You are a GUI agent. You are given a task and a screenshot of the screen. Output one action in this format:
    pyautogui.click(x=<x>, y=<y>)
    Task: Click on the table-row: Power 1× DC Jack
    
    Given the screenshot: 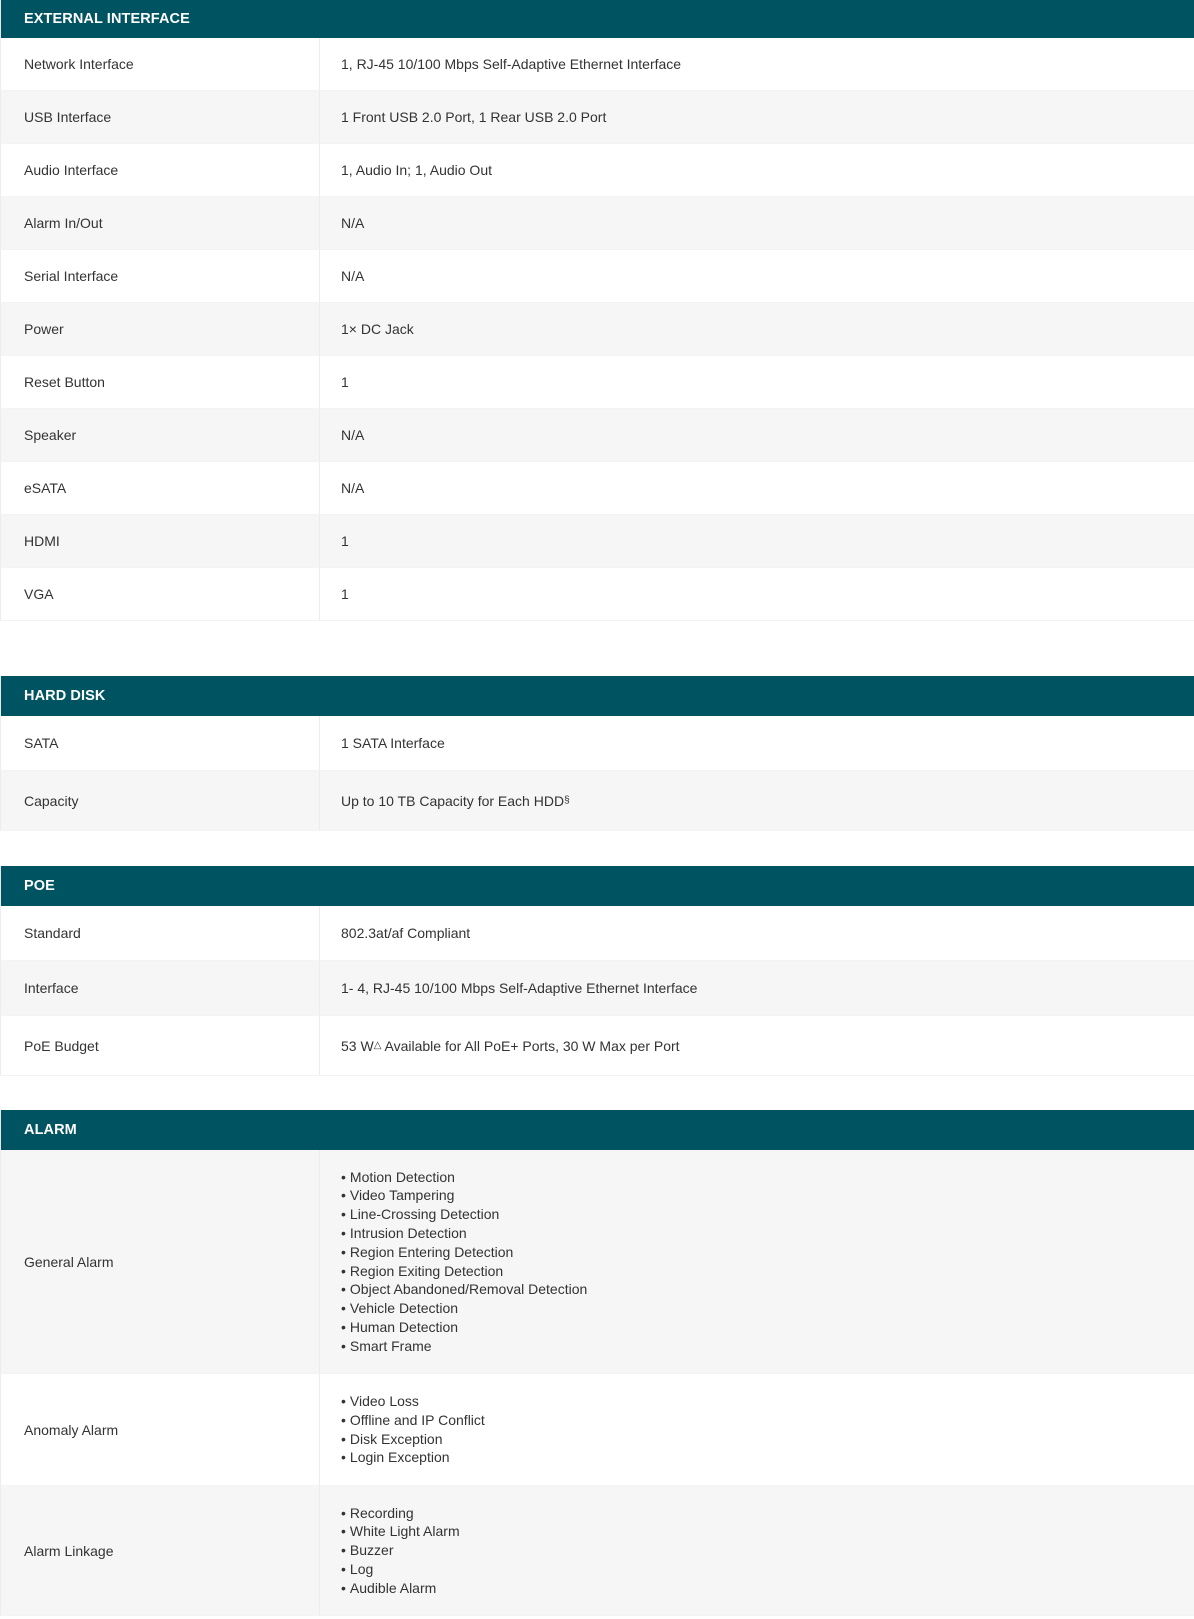 What is the action you would take?
    pyautogui.click(x=597, y=329)
    